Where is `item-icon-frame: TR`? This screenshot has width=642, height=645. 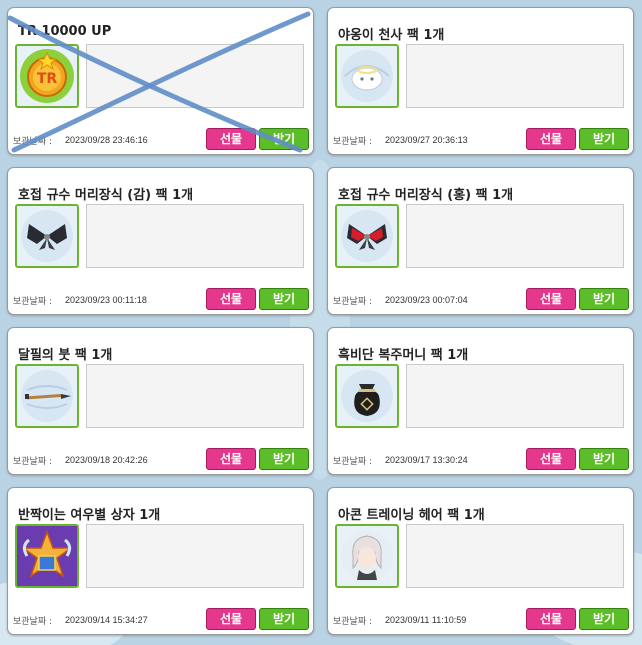
item-icon-frame: TR is located at coordinates (47, 76).